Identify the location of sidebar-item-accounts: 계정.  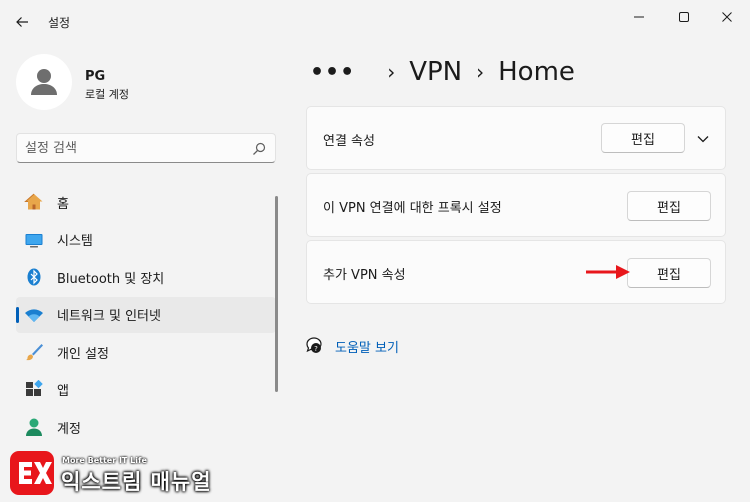
(146, 427).